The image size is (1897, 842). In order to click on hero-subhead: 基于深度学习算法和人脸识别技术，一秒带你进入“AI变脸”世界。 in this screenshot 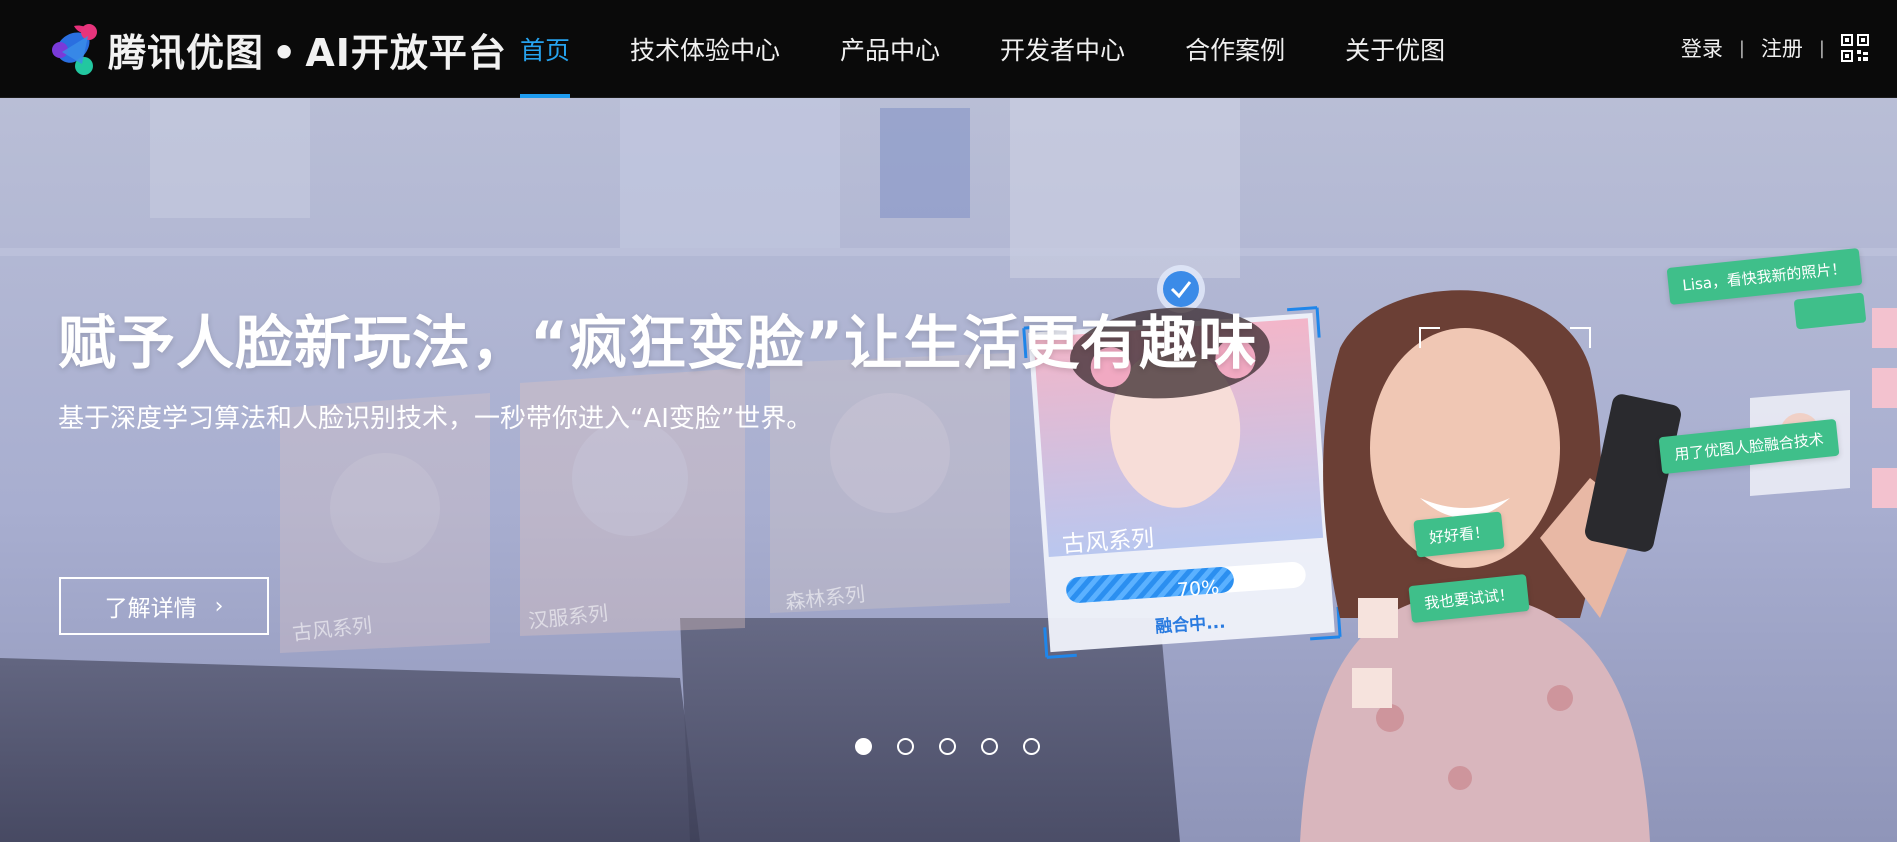, I will do `click(435, 419)`.